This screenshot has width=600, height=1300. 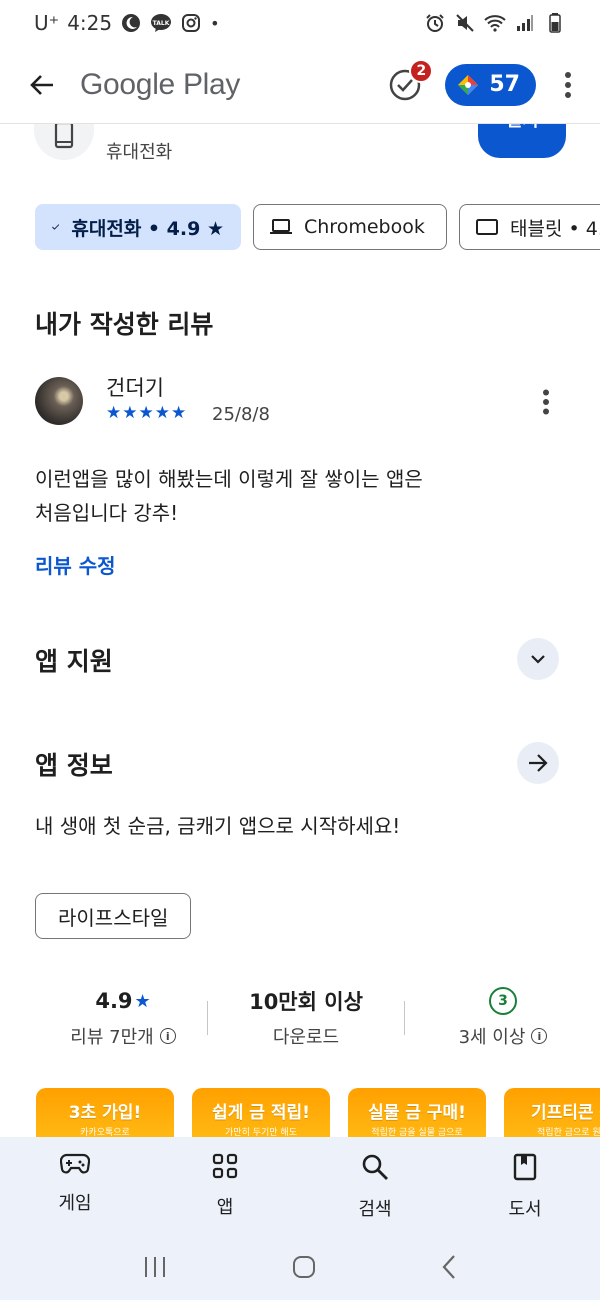 I want to click on laptop-icon, so click(x=281, y=226).